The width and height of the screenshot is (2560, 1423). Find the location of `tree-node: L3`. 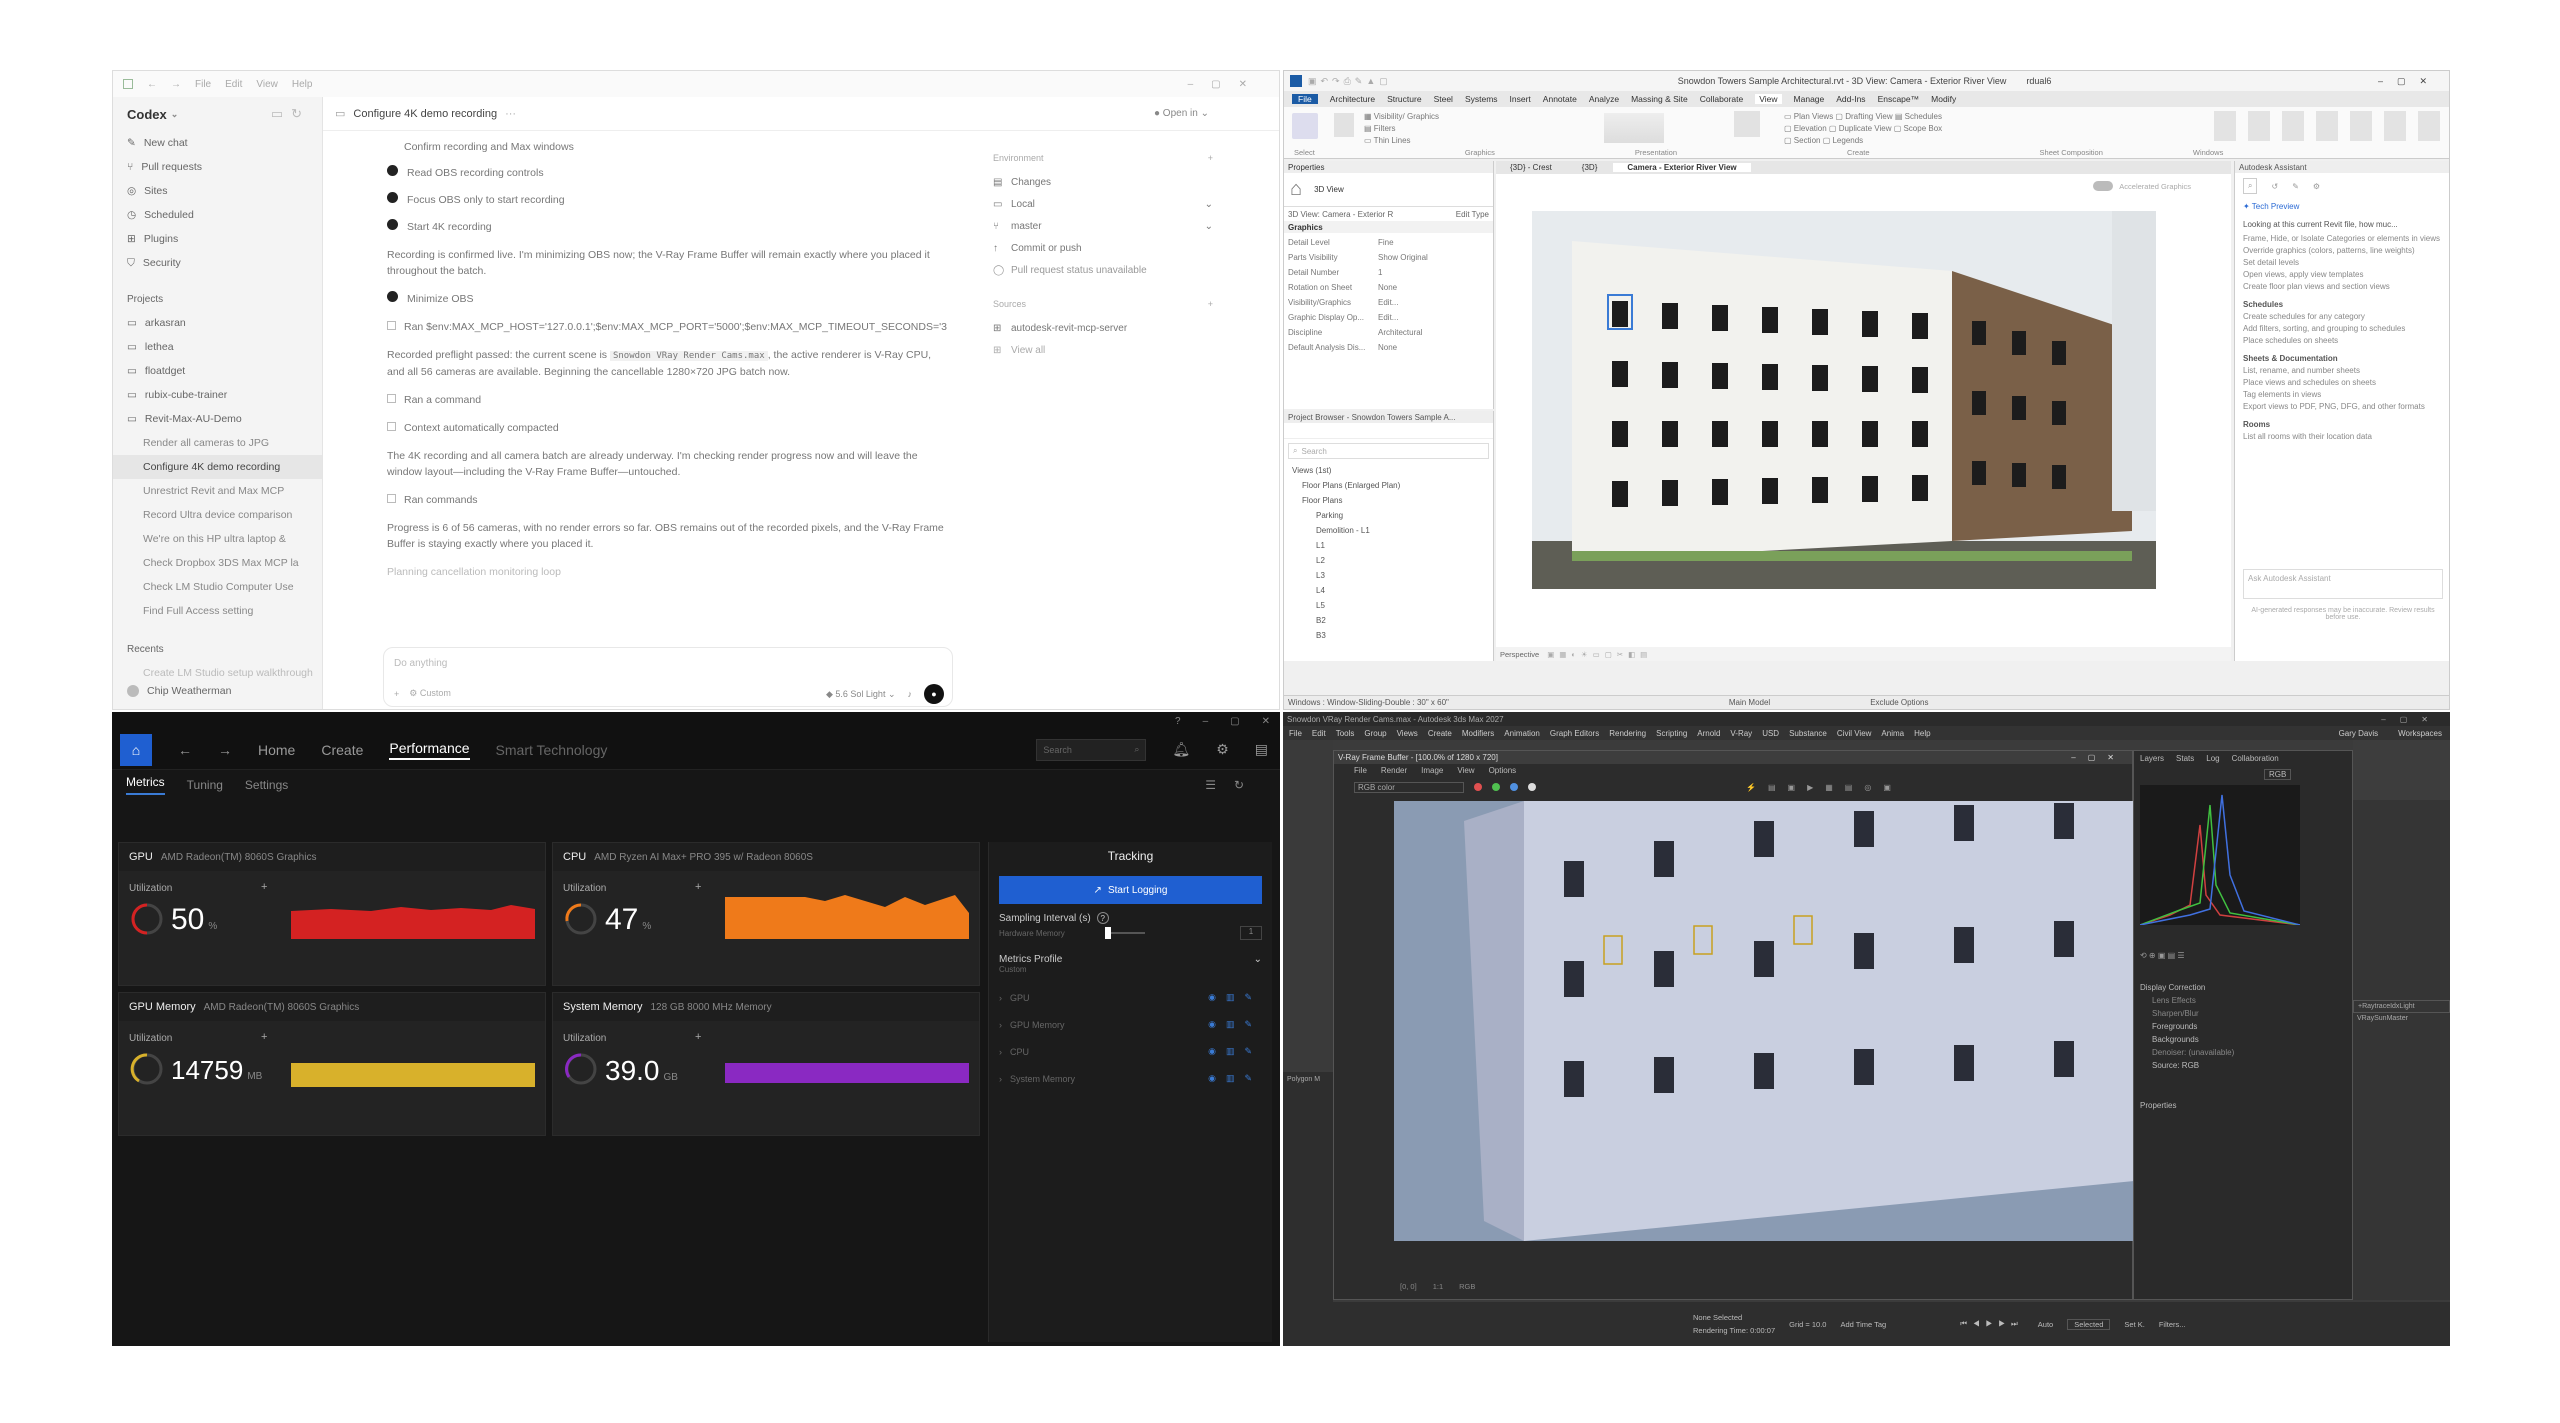

tree-node: L3 is located at coordinates (1392, 575).